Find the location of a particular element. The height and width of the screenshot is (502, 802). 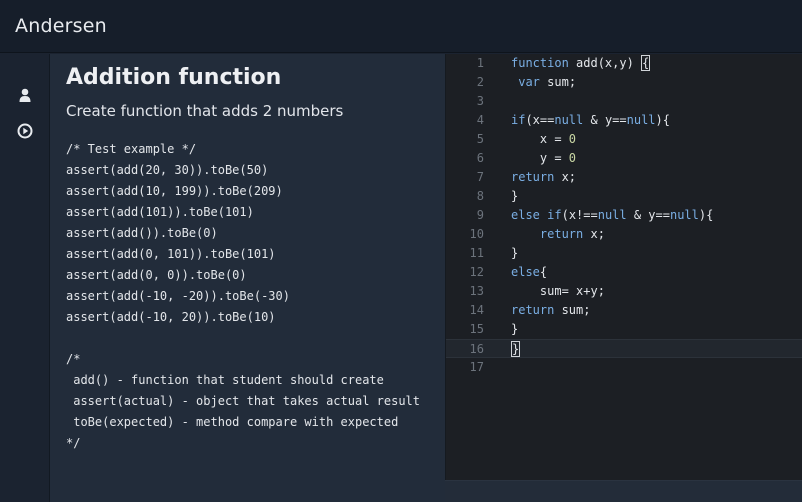

code-line: 3 is located at coordinates (624, 101).